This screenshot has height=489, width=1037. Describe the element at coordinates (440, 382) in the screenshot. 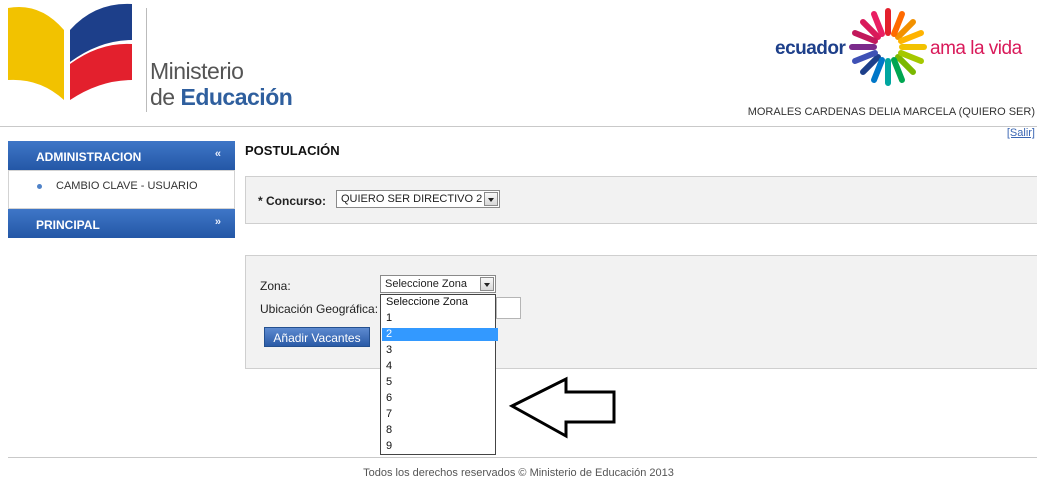

I see `zona-option: 5` at that location.